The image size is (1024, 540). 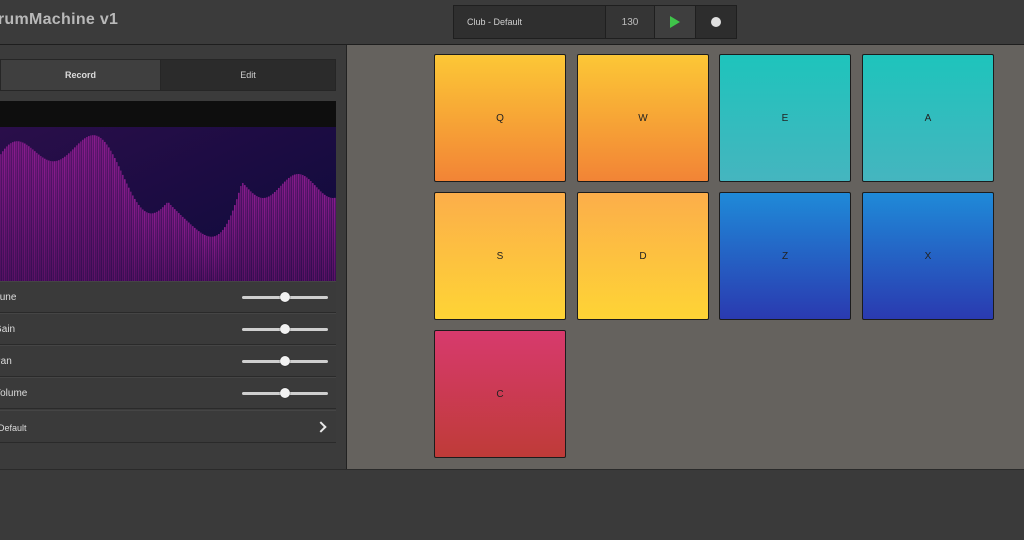 I want to click on gain-slider, so click(x=285, y=329).